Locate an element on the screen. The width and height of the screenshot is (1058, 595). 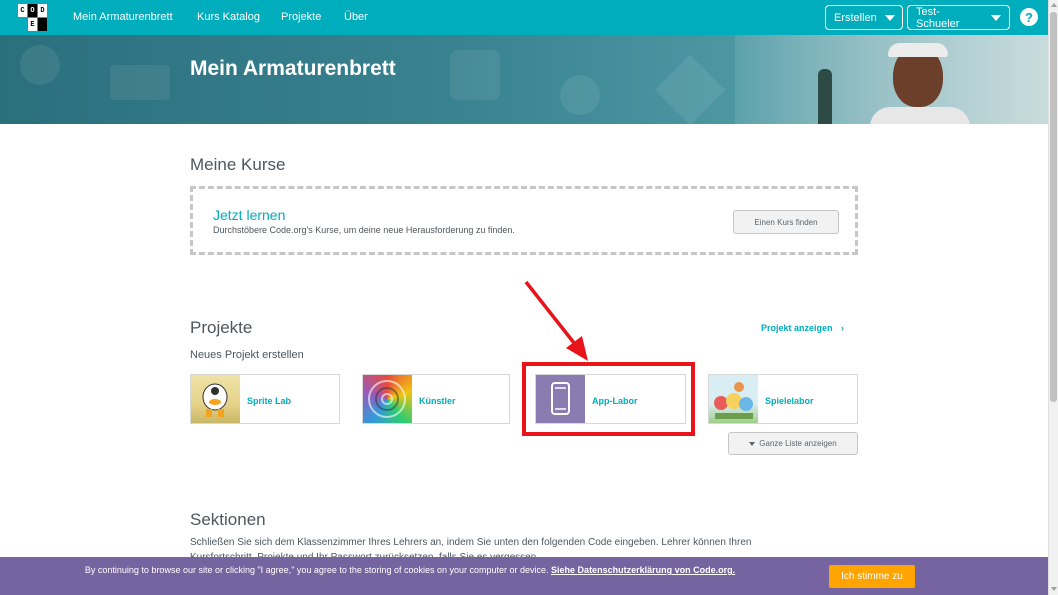
sections-heading: Sektionen is located at coordinates (228, 519).